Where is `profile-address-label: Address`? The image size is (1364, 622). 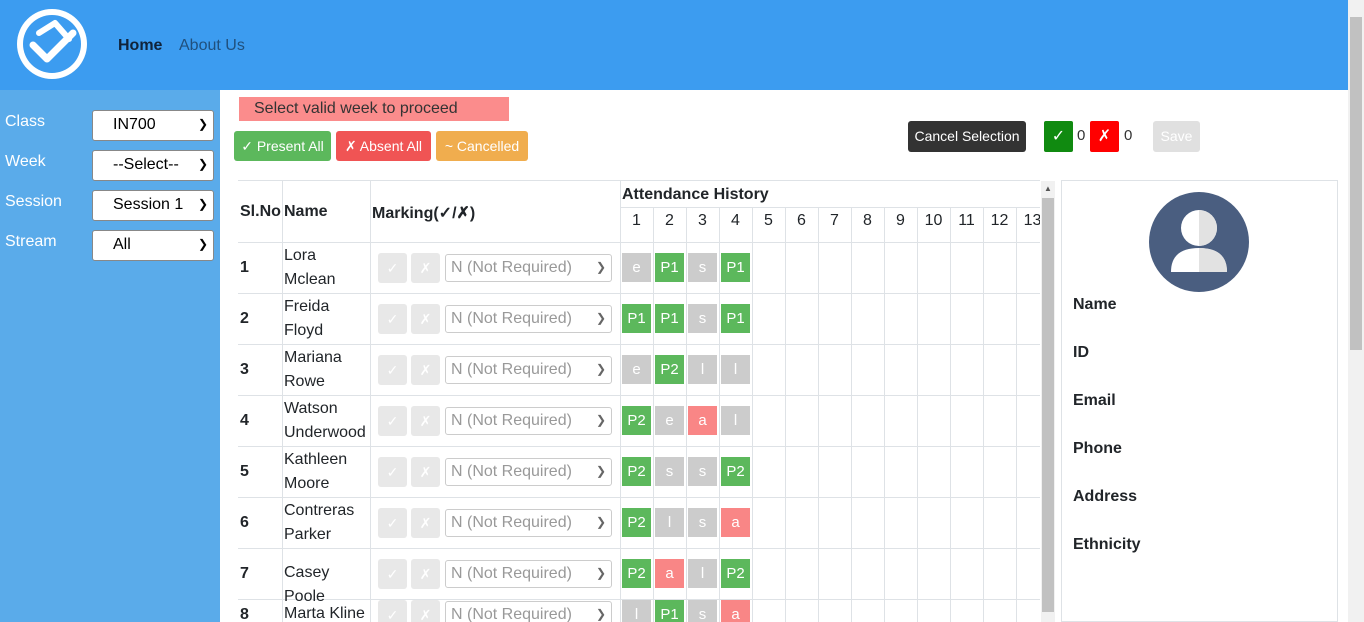 profile-address-label: Address is located at coordinates (1105, 496).